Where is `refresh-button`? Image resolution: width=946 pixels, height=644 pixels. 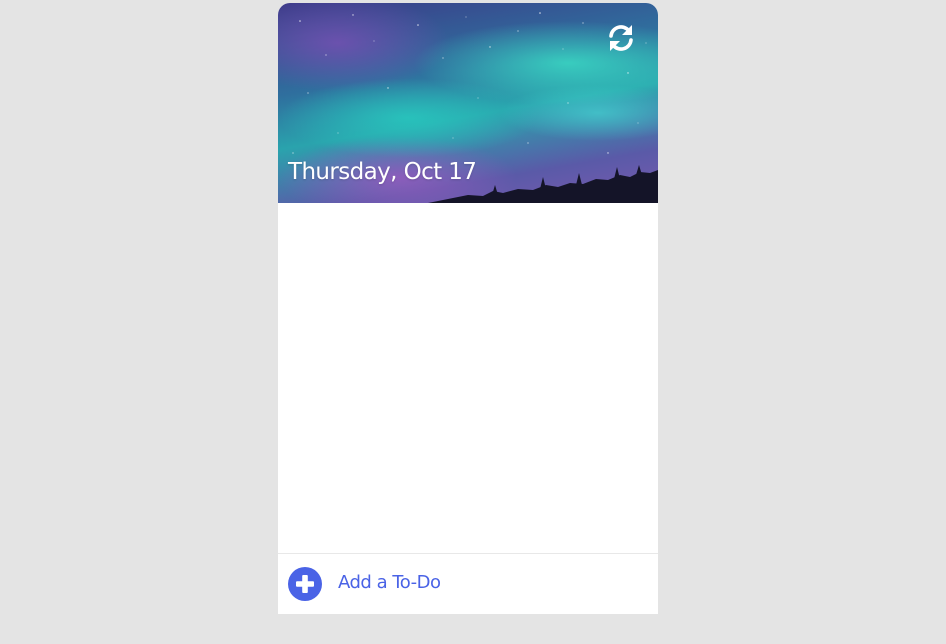 refresh-button is located at coordinates (621, 38).